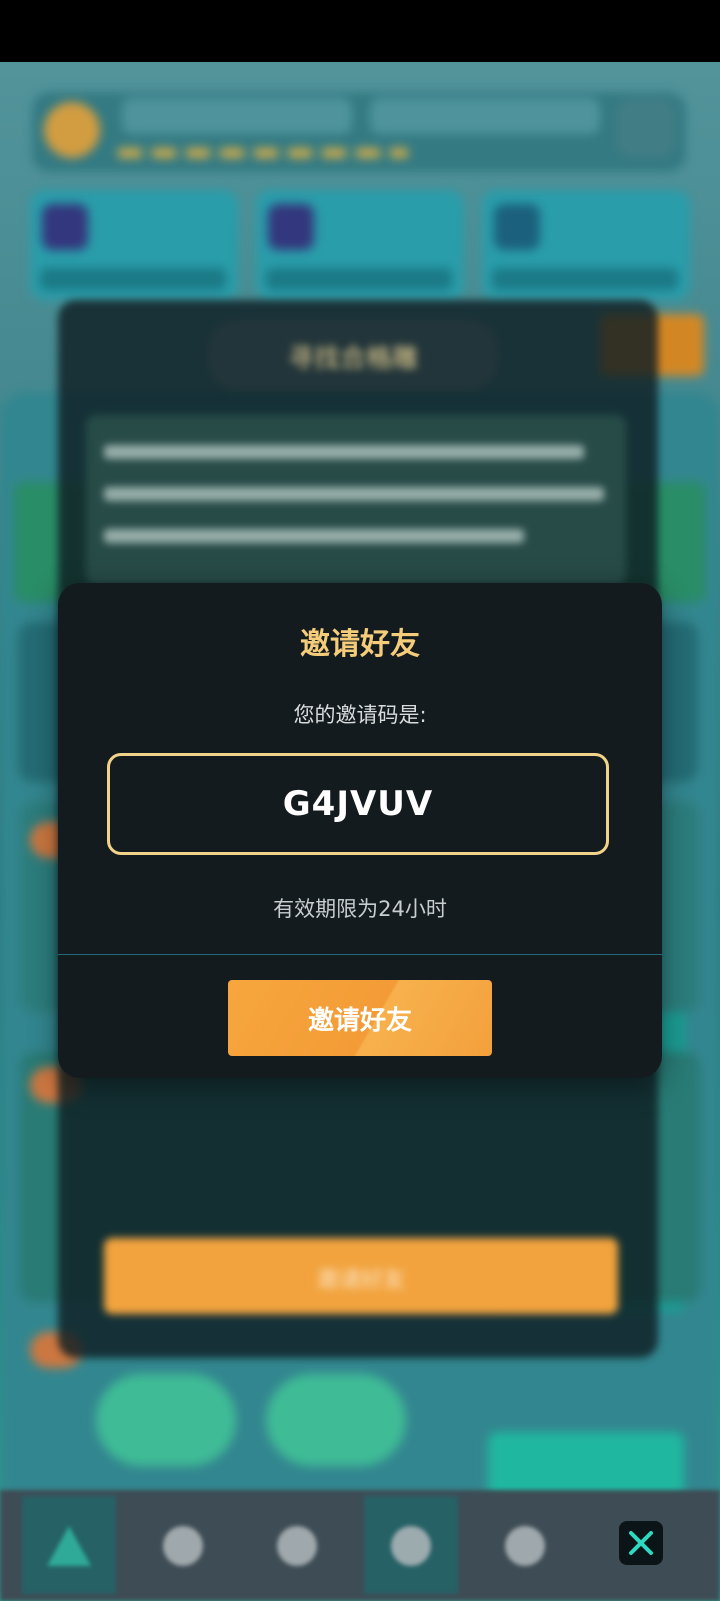 The height and width of the screenshot is (1601, 720). What do you see at coordinates (360, 31) in the screenshot?
I see `status-bar` at bounding box center [360, 31].